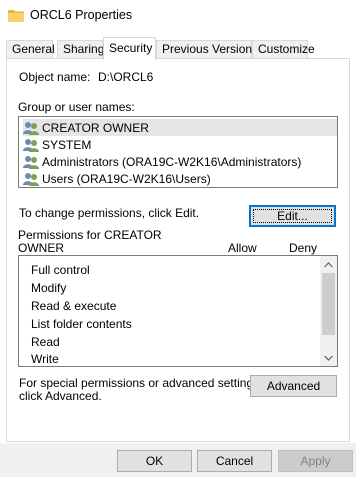 This screenshot has height=477, width=356. What do you see at coordinates (60, 396) in the screenshot?
I see `special-permissions-line2: click Advanced.` at bounding box center [60, 396].